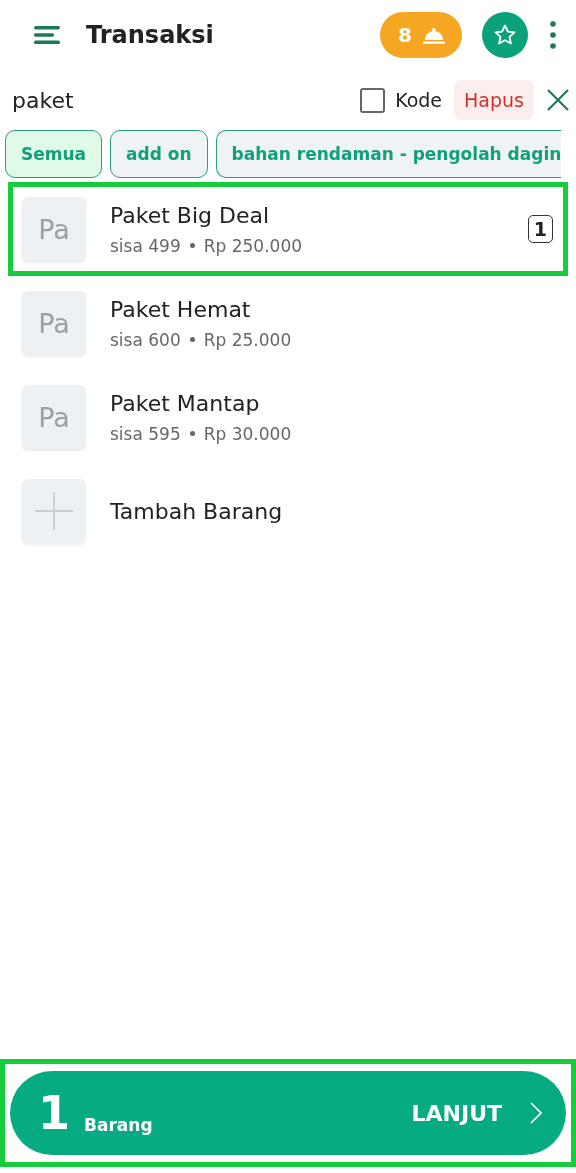 The width and height of the screenshot is (576, 1173). What do you see at coordinates (145, 339) in the screenshot?
I see `stock-text: sisa 600` at bounding box center [145, 339].